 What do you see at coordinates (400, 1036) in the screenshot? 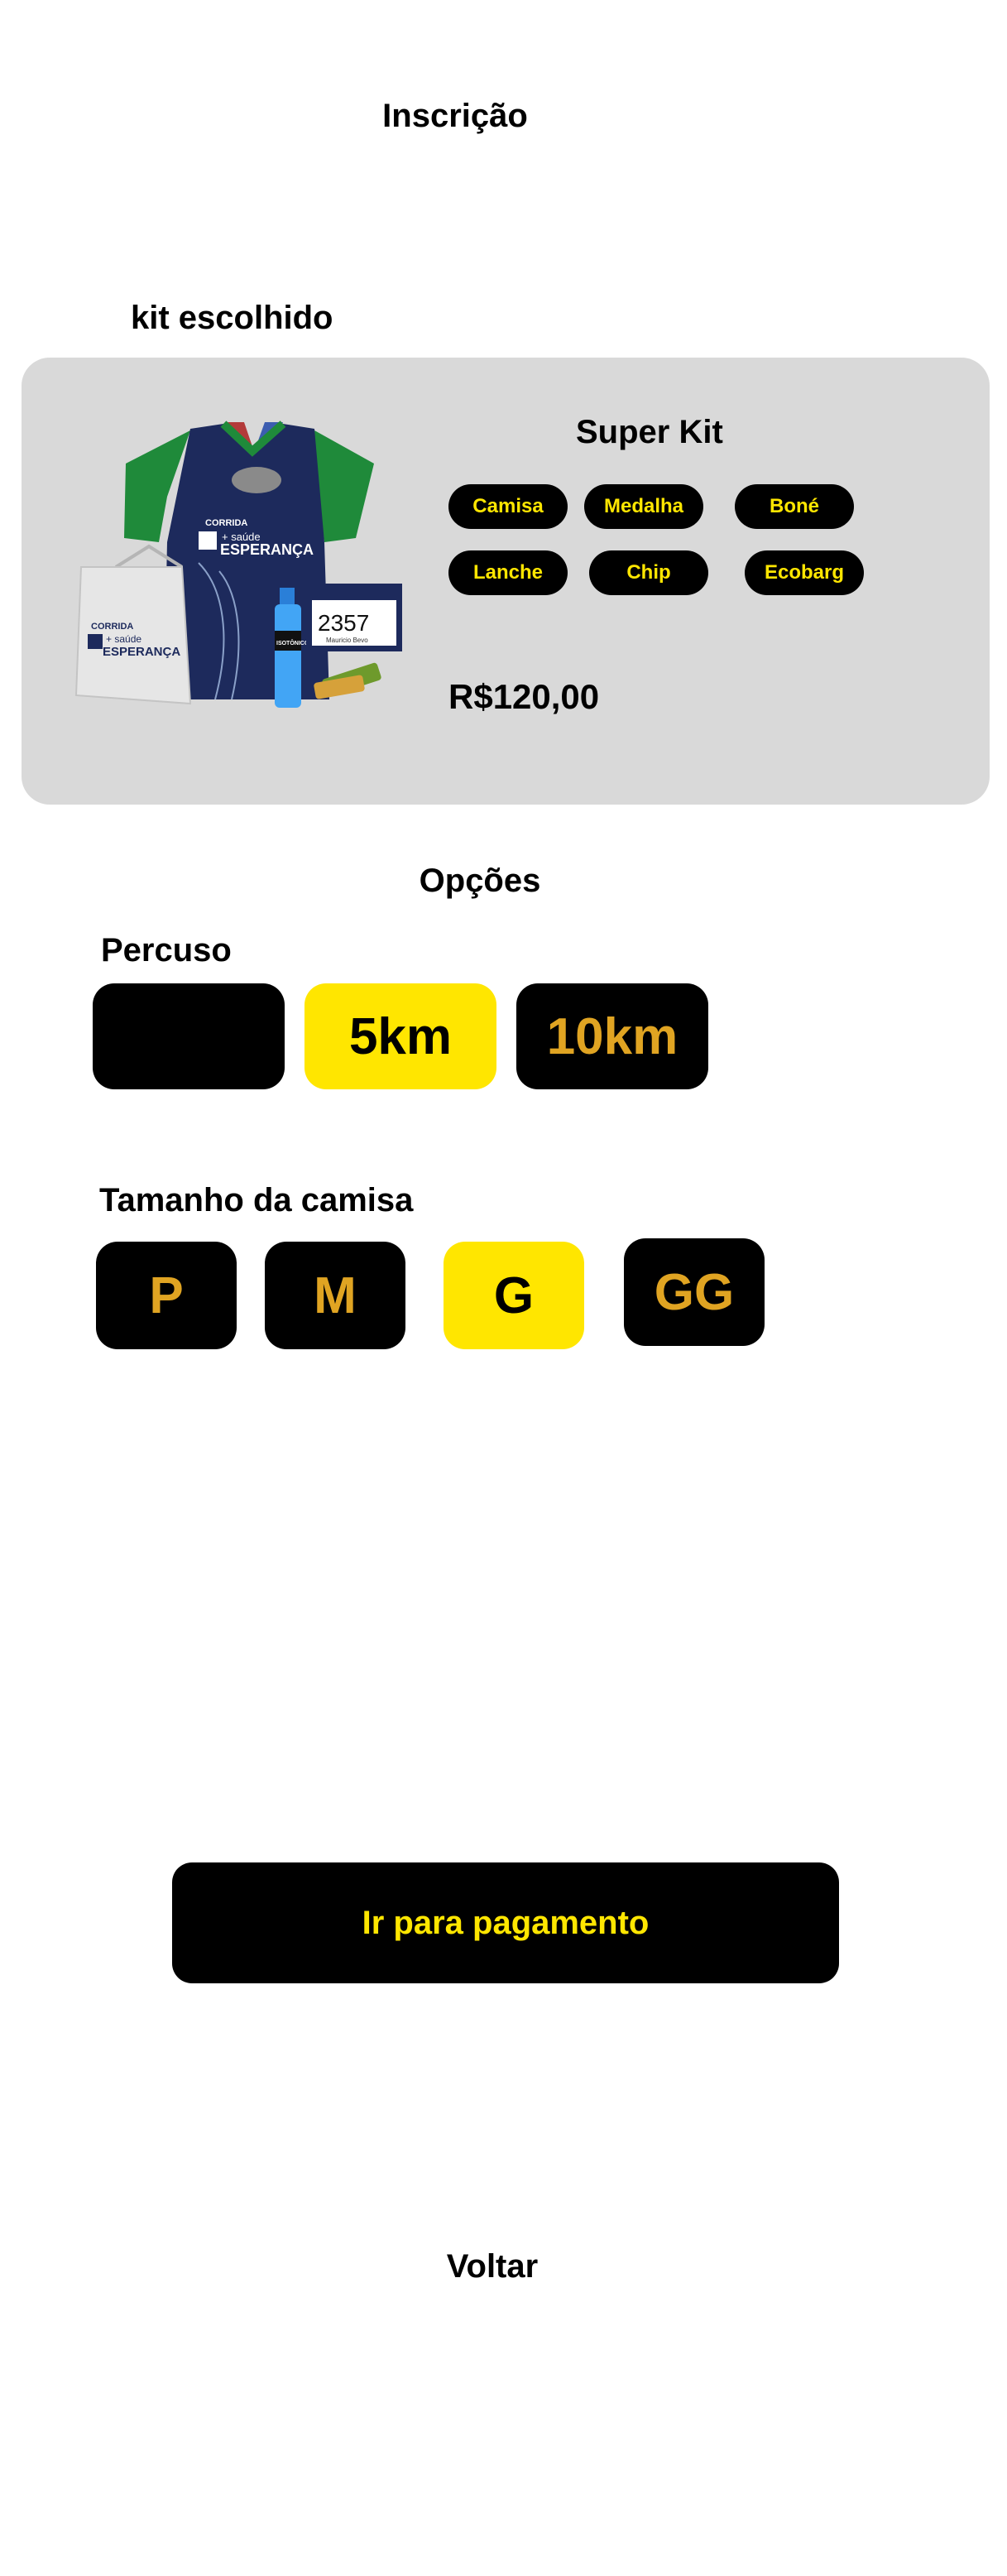
I see `route-option-5km: 5km` at bounding box center [400, 1036].